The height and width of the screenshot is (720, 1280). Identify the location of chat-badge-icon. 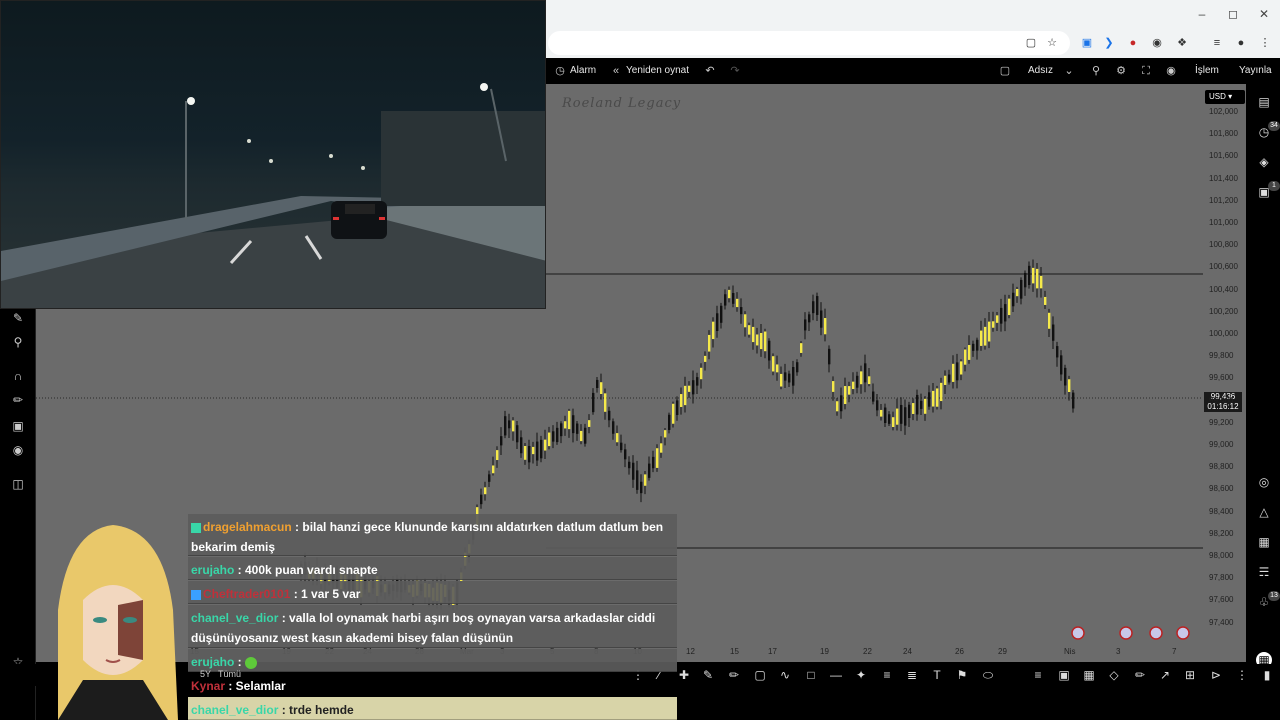
(196, 527).